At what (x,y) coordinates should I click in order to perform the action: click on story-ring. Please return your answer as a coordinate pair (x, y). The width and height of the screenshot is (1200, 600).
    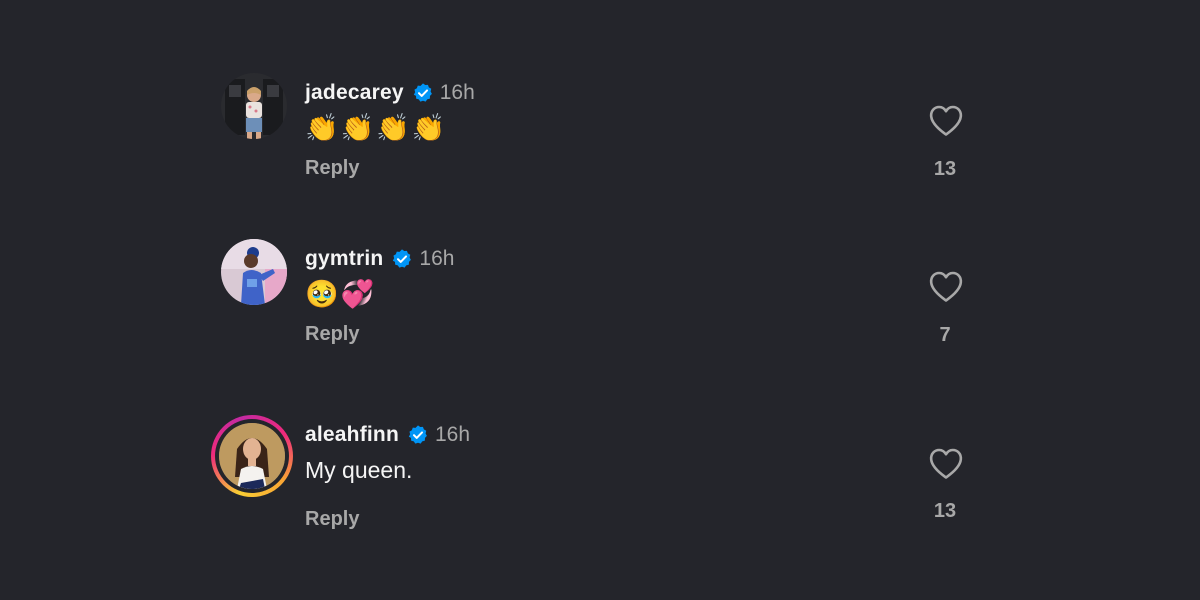
    Looking at the image, I should click on (252, 456).